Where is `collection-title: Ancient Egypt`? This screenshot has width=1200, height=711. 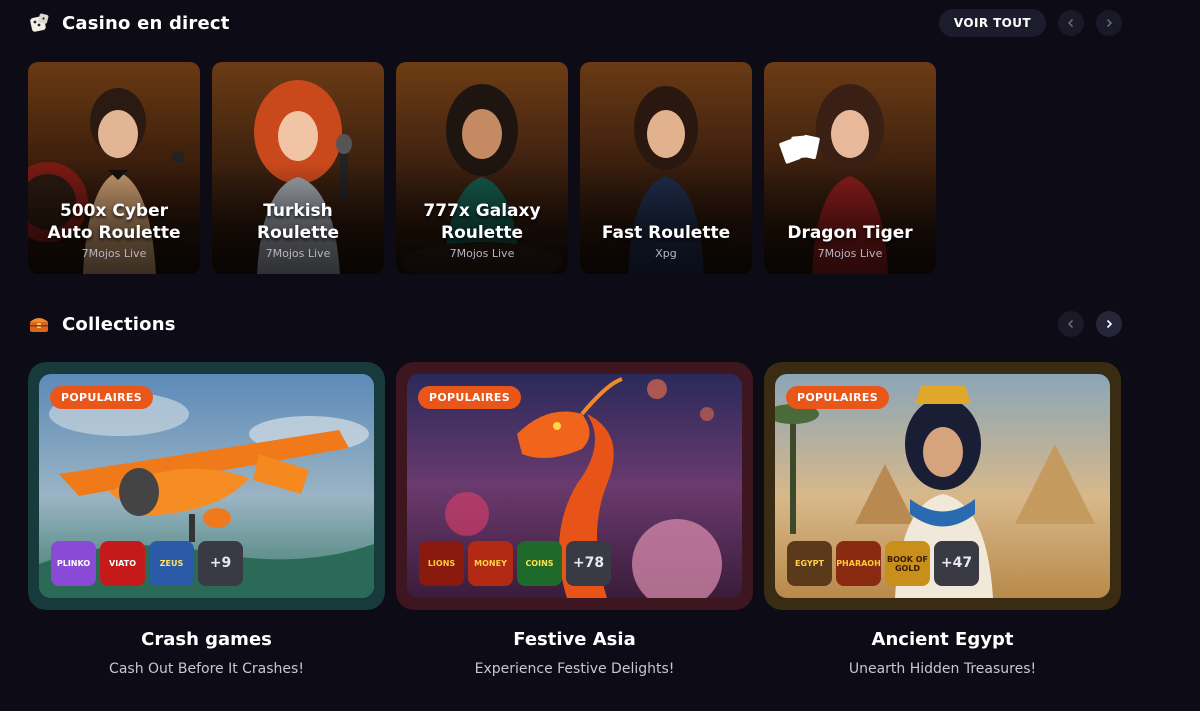
collection-title: Ancient Egypt is located at coordinates (942, 639).